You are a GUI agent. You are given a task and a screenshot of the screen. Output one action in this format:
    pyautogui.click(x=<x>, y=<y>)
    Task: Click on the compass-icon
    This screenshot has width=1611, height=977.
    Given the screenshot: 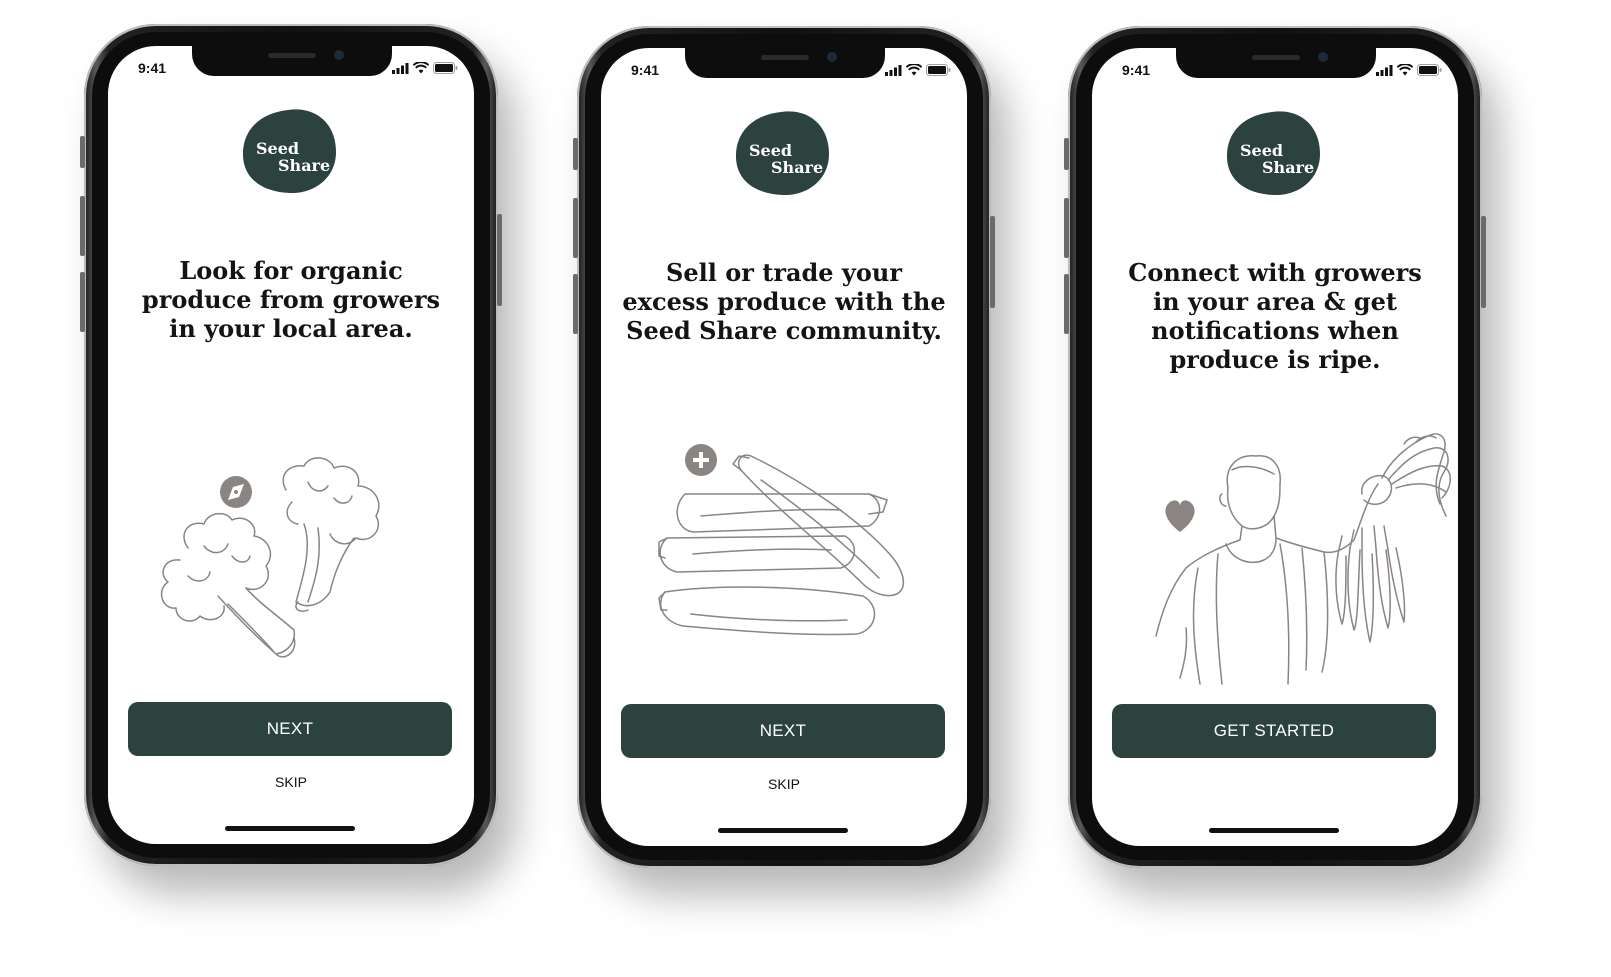 What is the action you would take?
    pyautogui.click(x=236, y=492)
    